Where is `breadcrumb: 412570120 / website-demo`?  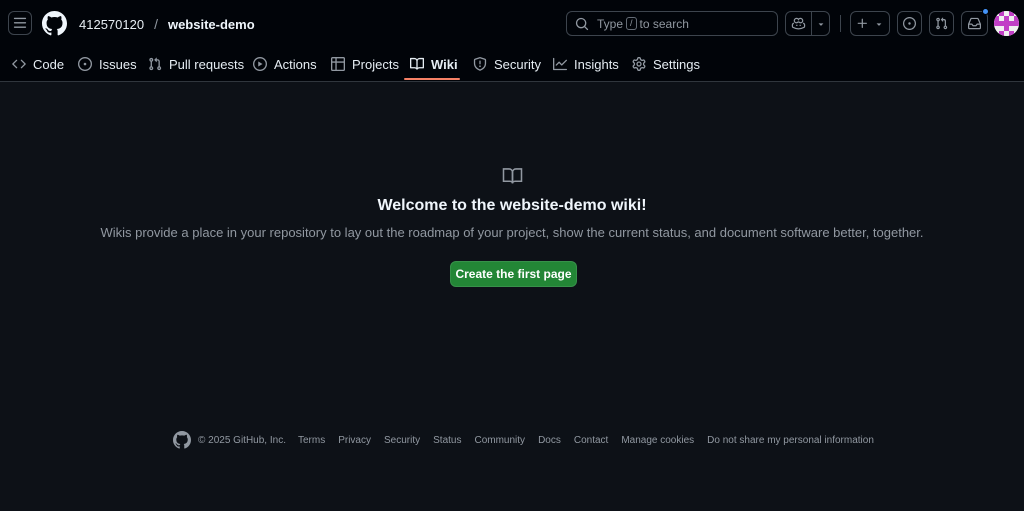
breadcrumb: 412570120 / website-demo is located at coordinates (167, 24).